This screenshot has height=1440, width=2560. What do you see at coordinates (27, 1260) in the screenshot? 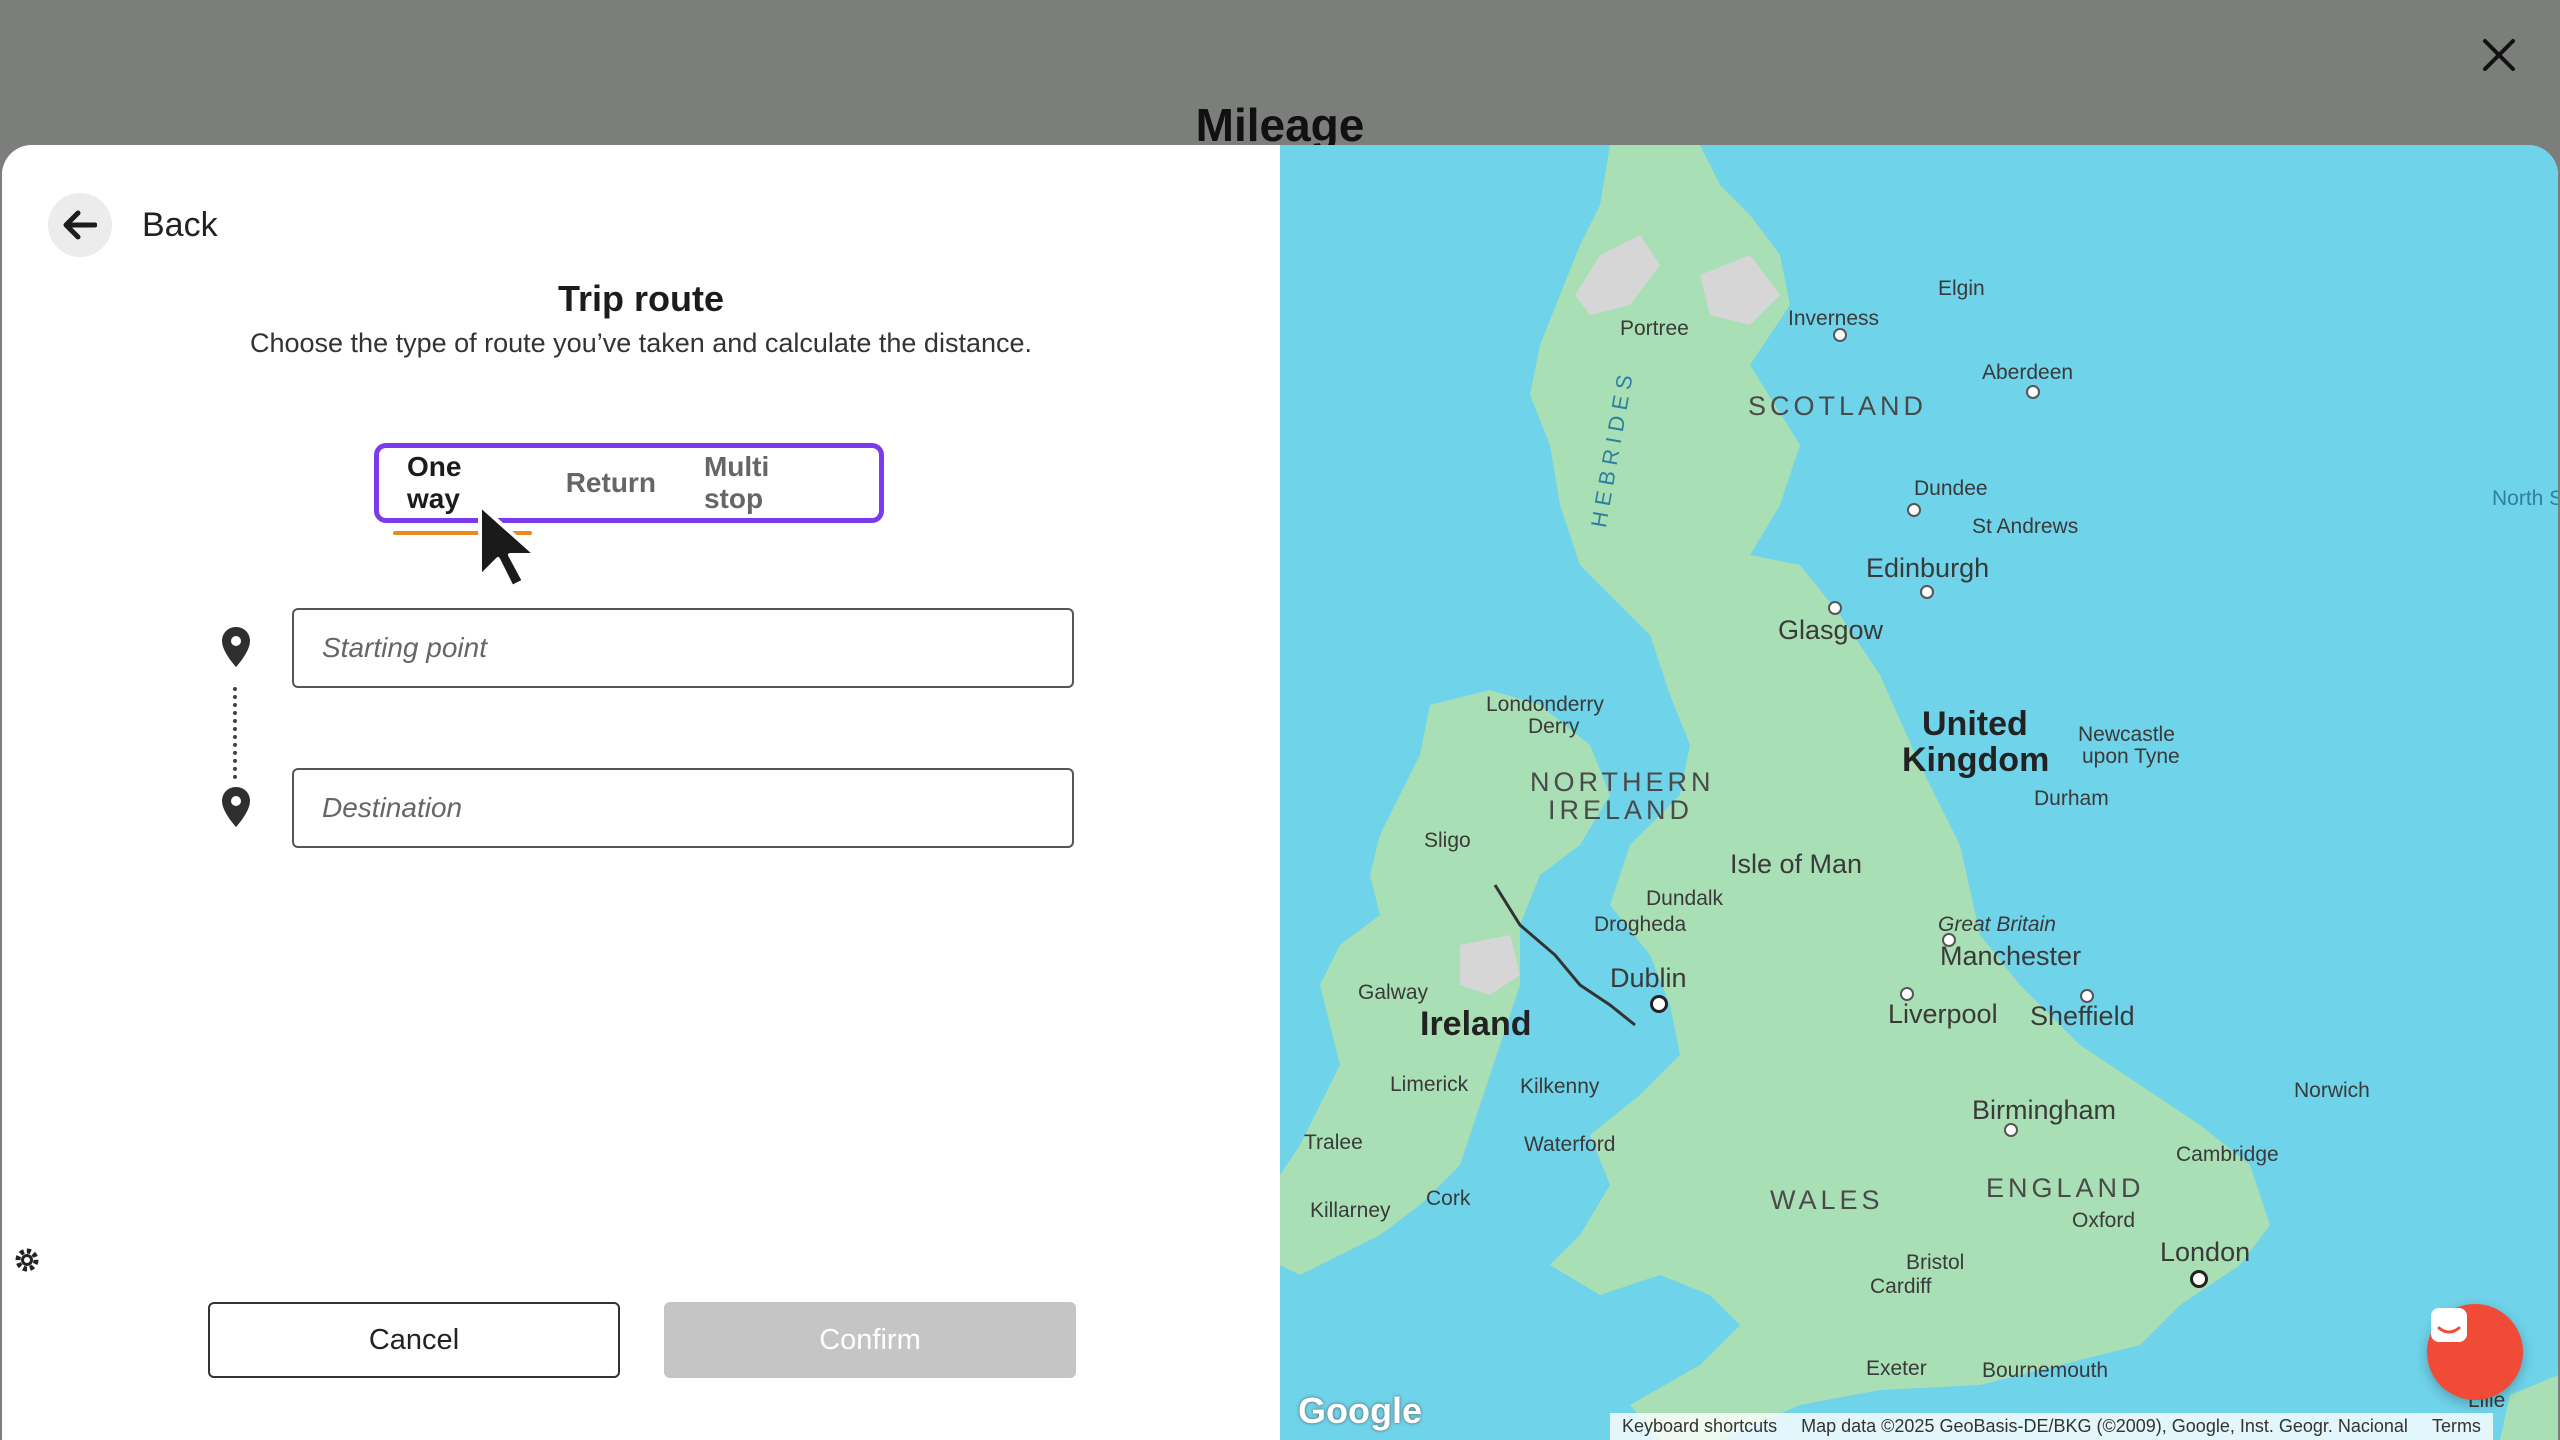
I see `gear-icon` at bounding box center [27, 1260].